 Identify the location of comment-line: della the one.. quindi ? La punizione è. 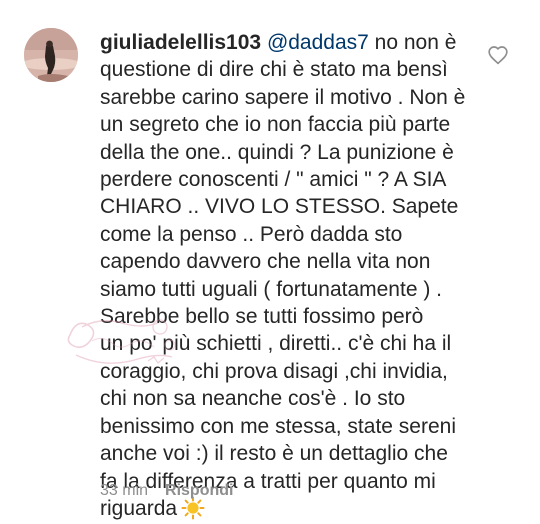
(277, 152).